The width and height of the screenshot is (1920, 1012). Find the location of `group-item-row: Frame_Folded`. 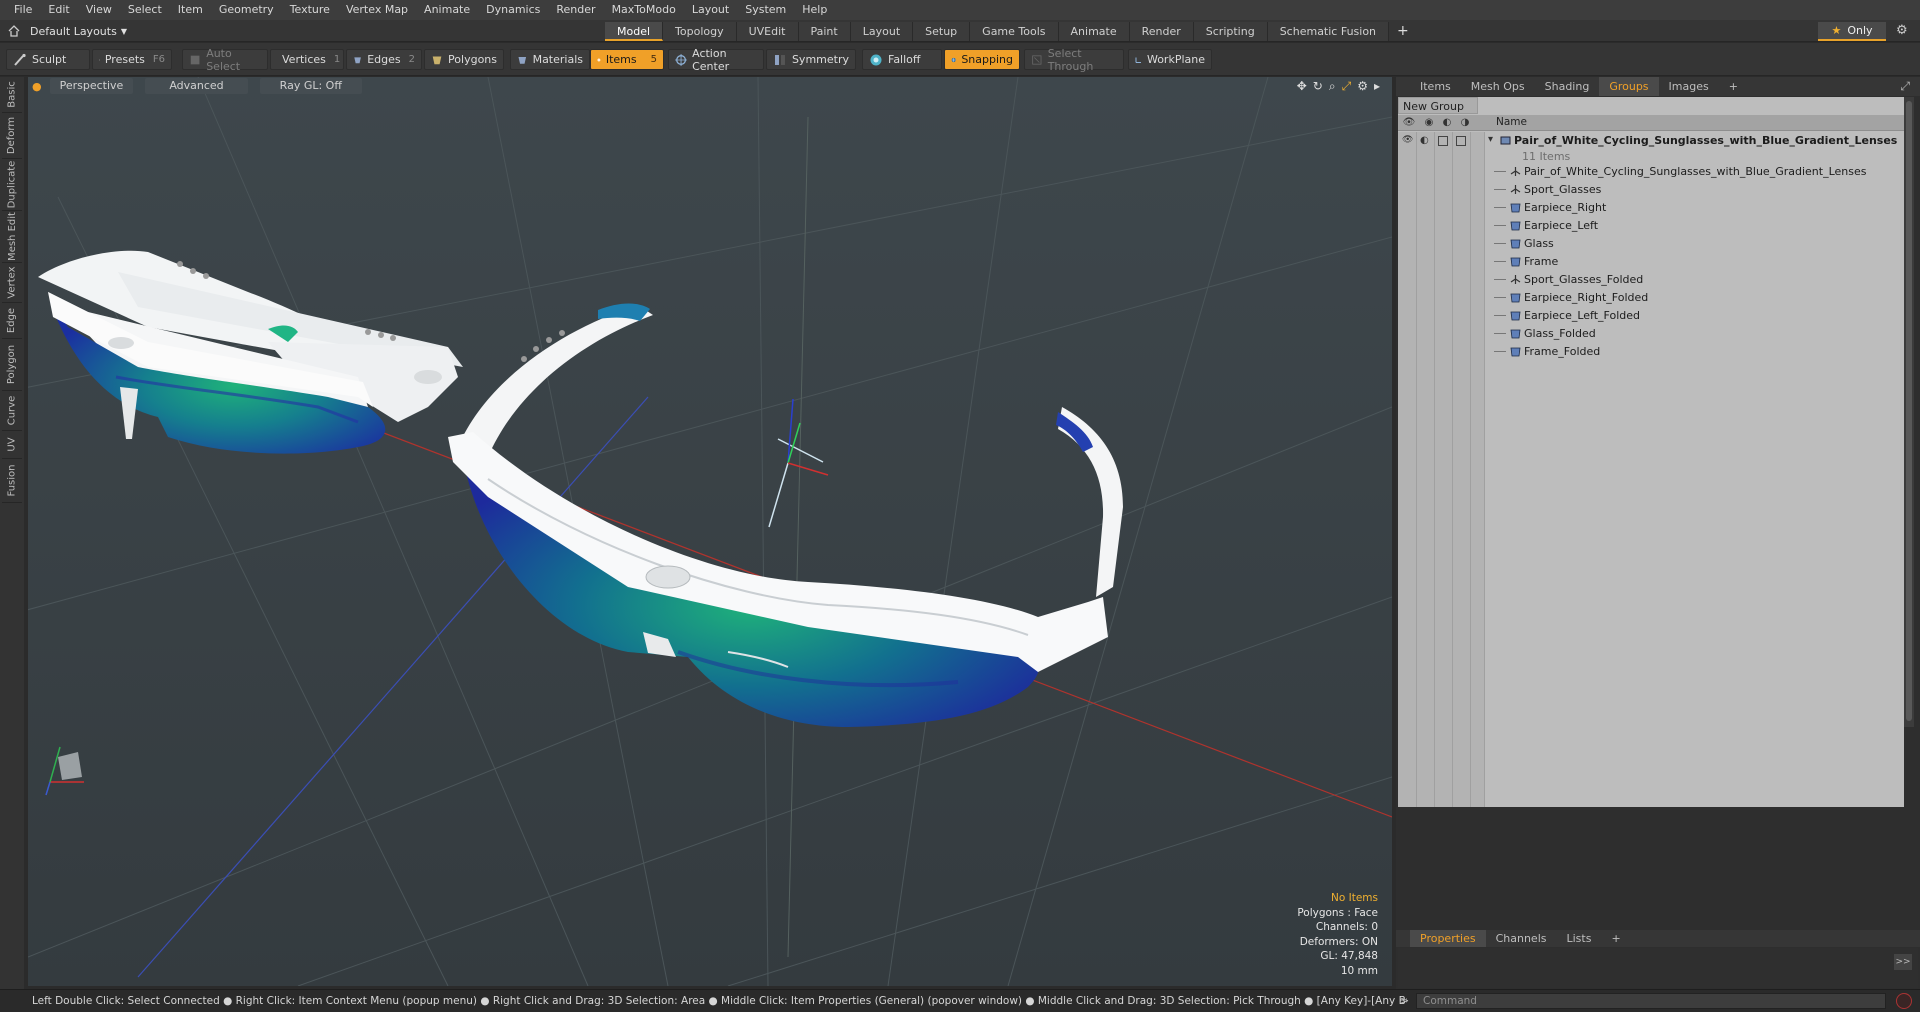

group-item-row: Frame_Folded is located at coordinates (1651, 352).